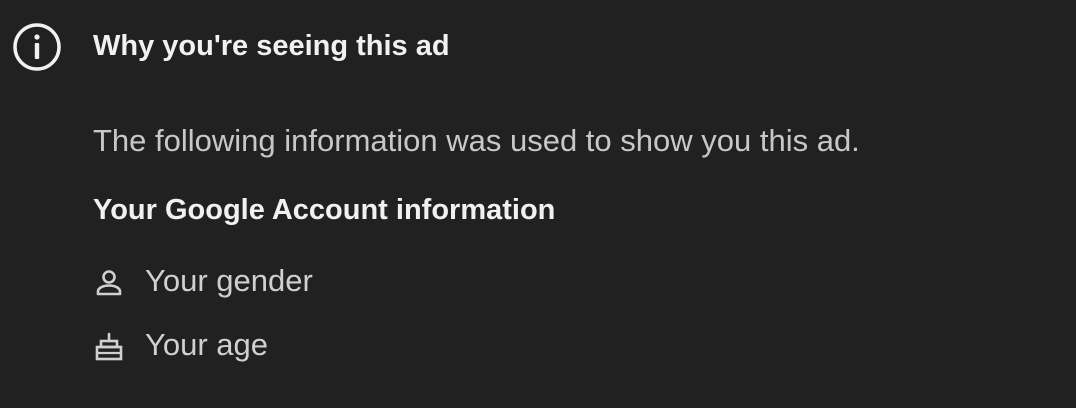 The width and height of the screenshot is (1076, 408). I want to click on panel-title: Why you're seeing this ad, so click(271, 46).